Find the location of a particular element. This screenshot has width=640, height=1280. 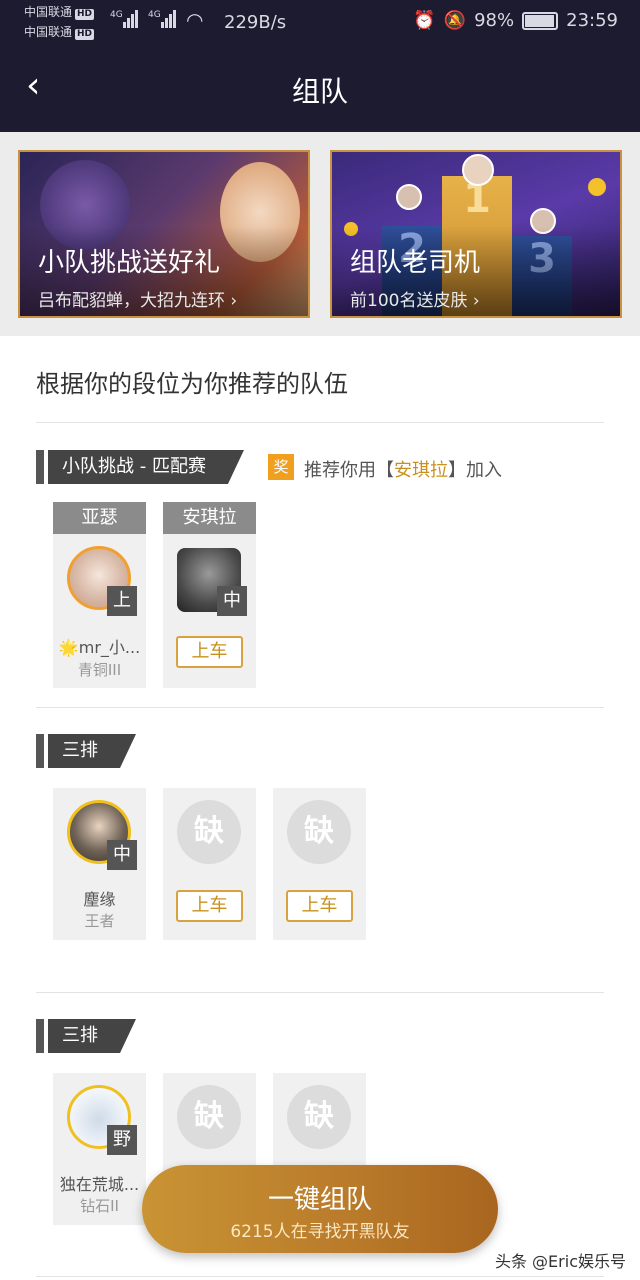

hero-name: 亚瑟 is located at coordinates (99, 518).